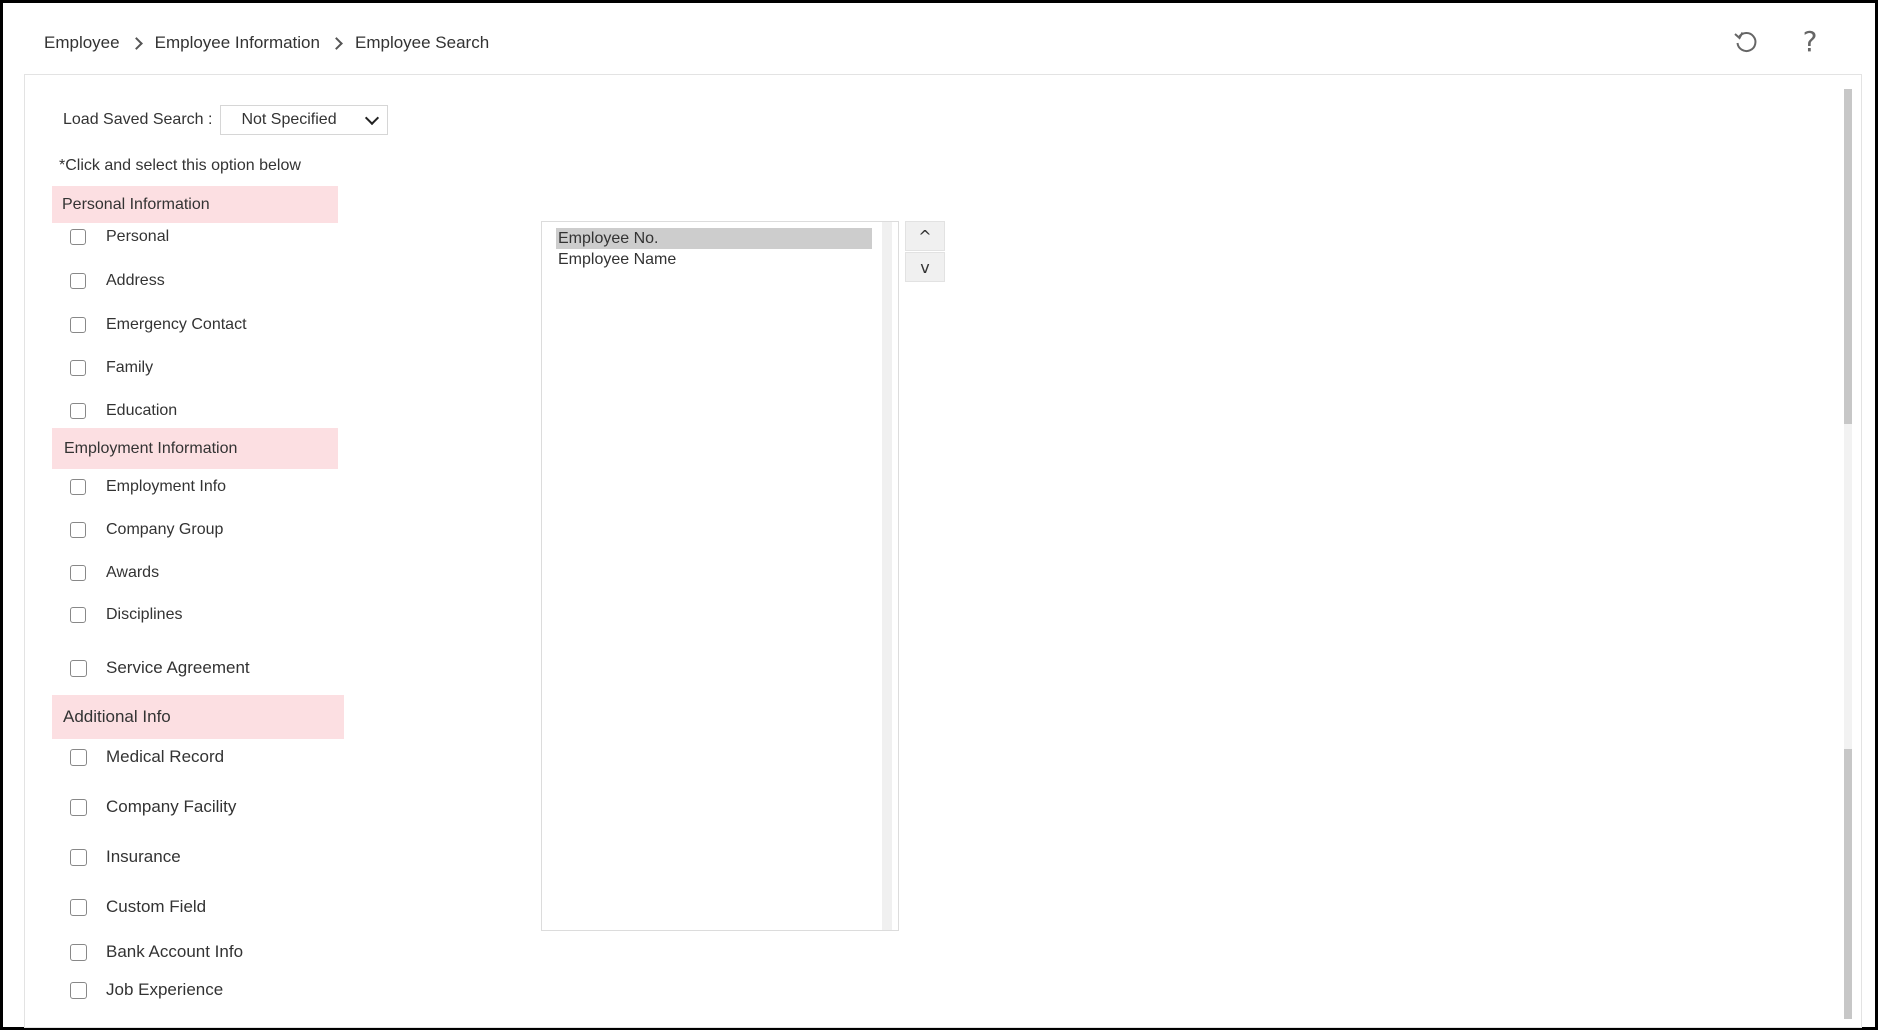 This screenshot has height=1030, width=1878. I want to click on page-scrollbar, so click(1848, 554).